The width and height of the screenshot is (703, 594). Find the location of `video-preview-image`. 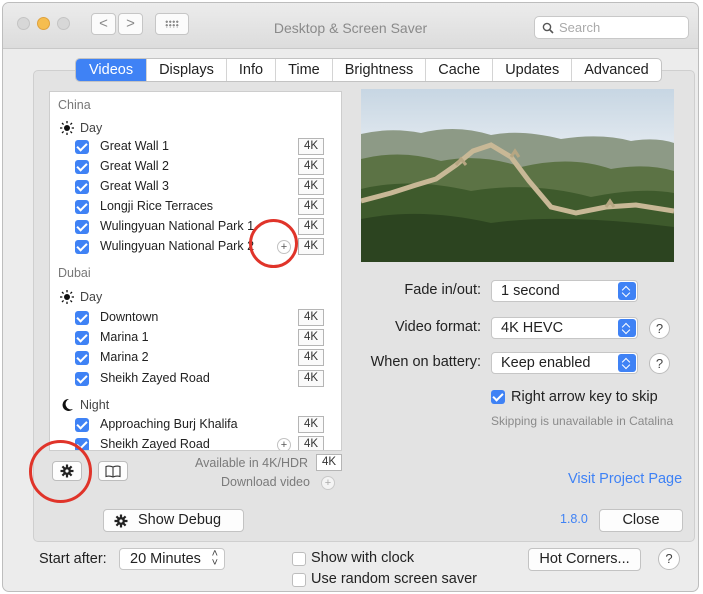

video-preview-image is located at coordinates (517, 175).